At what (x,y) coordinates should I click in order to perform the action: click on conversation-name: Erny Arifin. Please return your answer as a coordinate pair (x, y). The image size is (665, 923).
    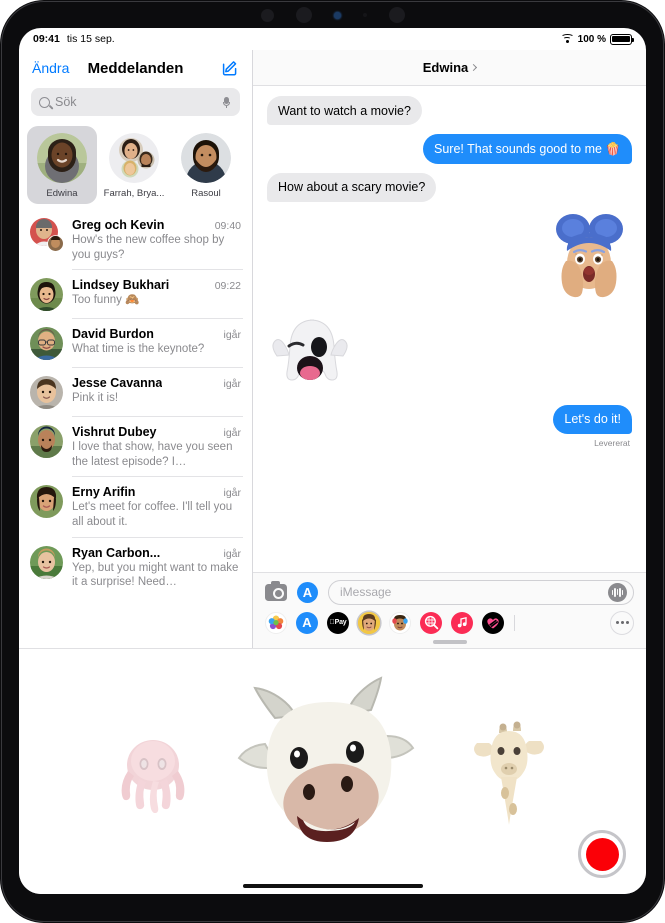
    Looking at the image, I should click on (104, 492).